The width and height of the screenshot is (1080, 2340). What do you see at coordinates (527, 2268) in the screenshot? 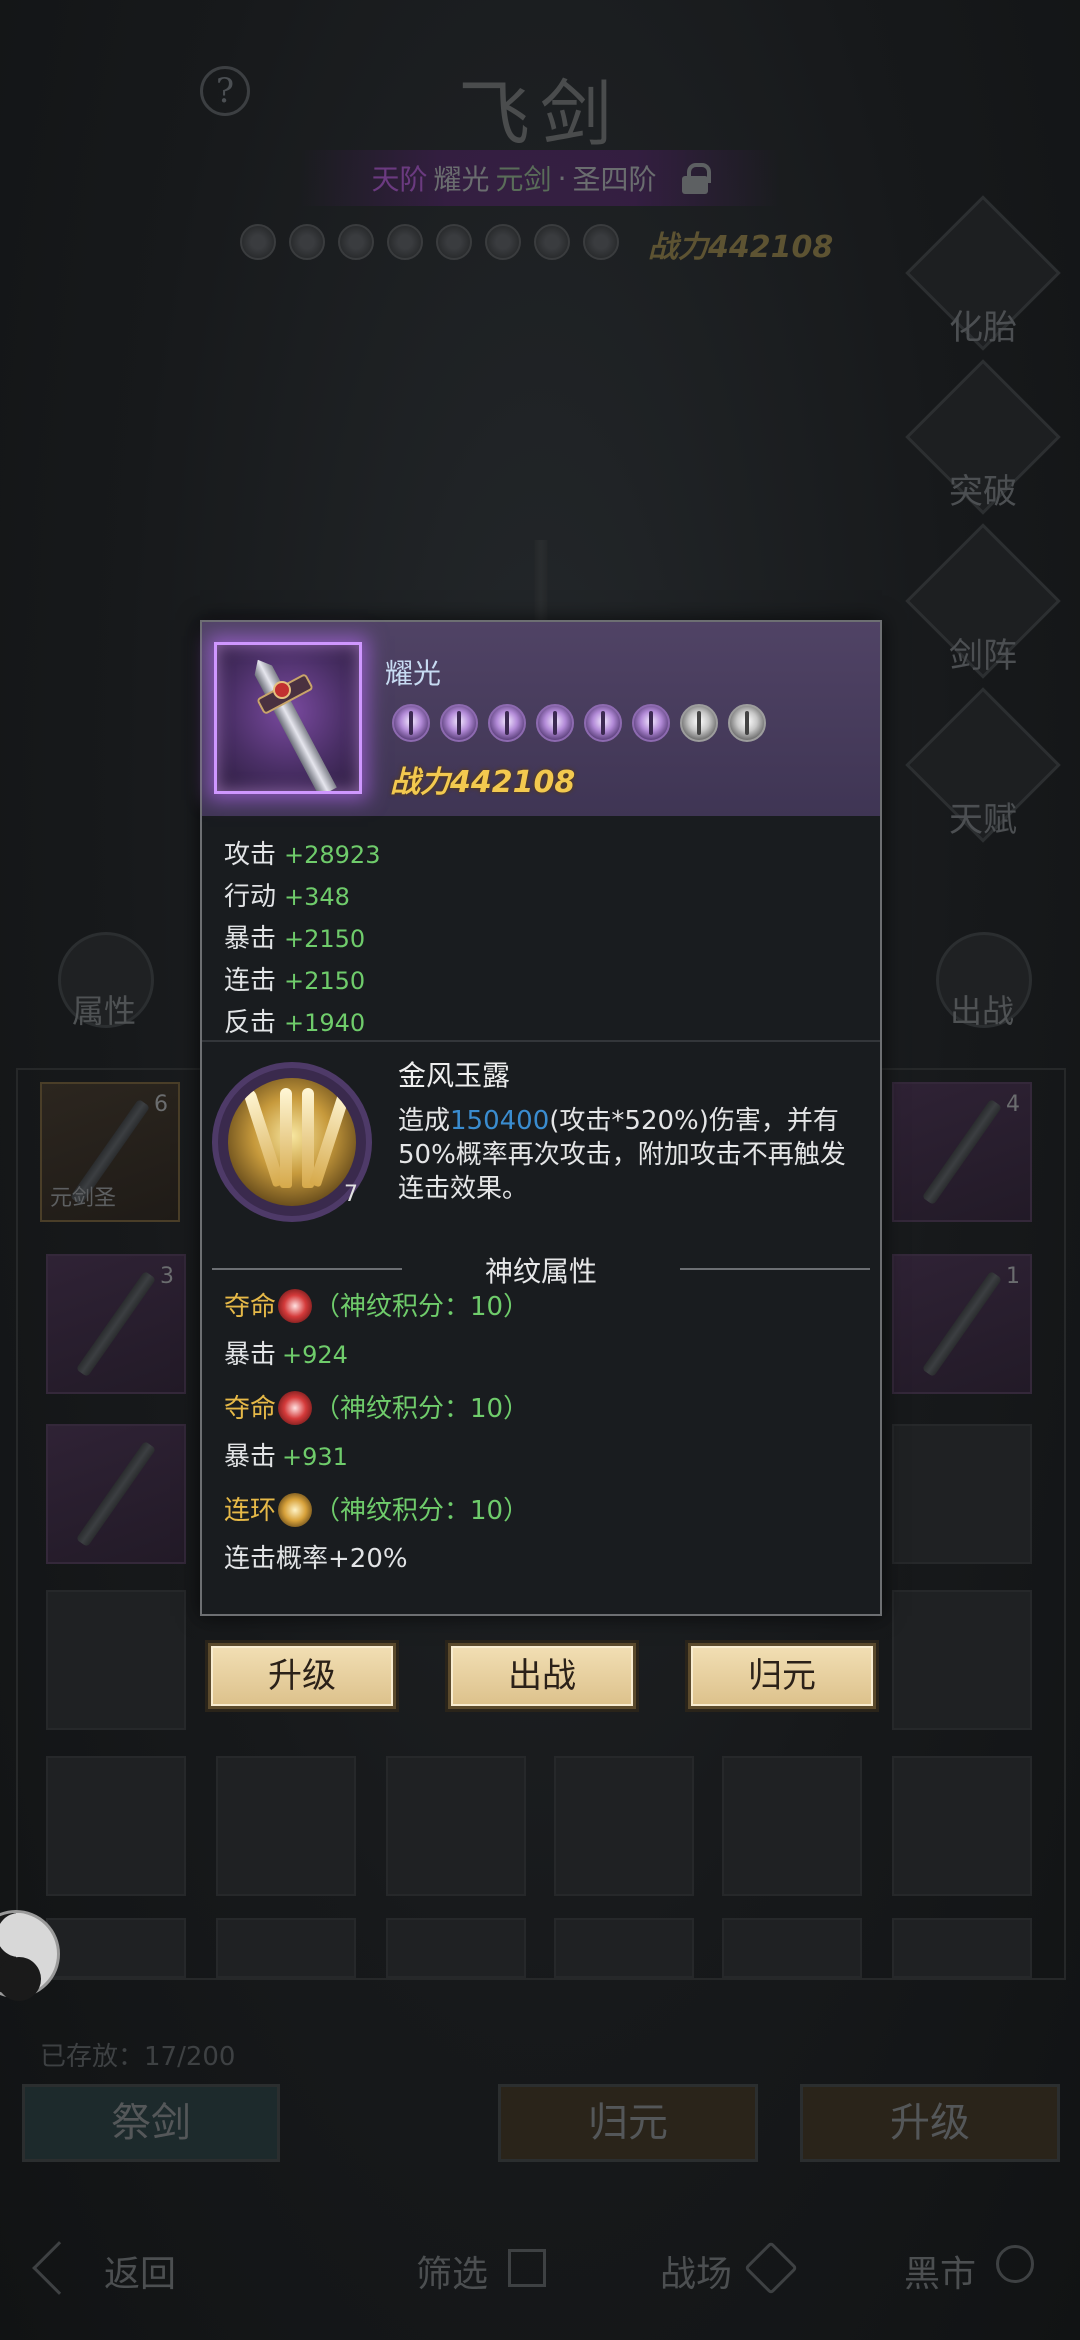
I see `filter-icon` at bounding box center [527, 2268].